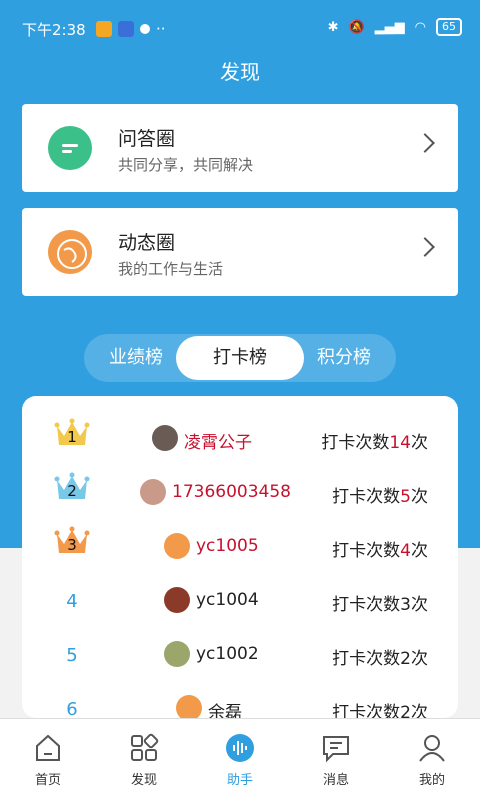 Image resolution: width=480 pixels, height=801 pixels. I want to click on message-icon, so click(336, 749).